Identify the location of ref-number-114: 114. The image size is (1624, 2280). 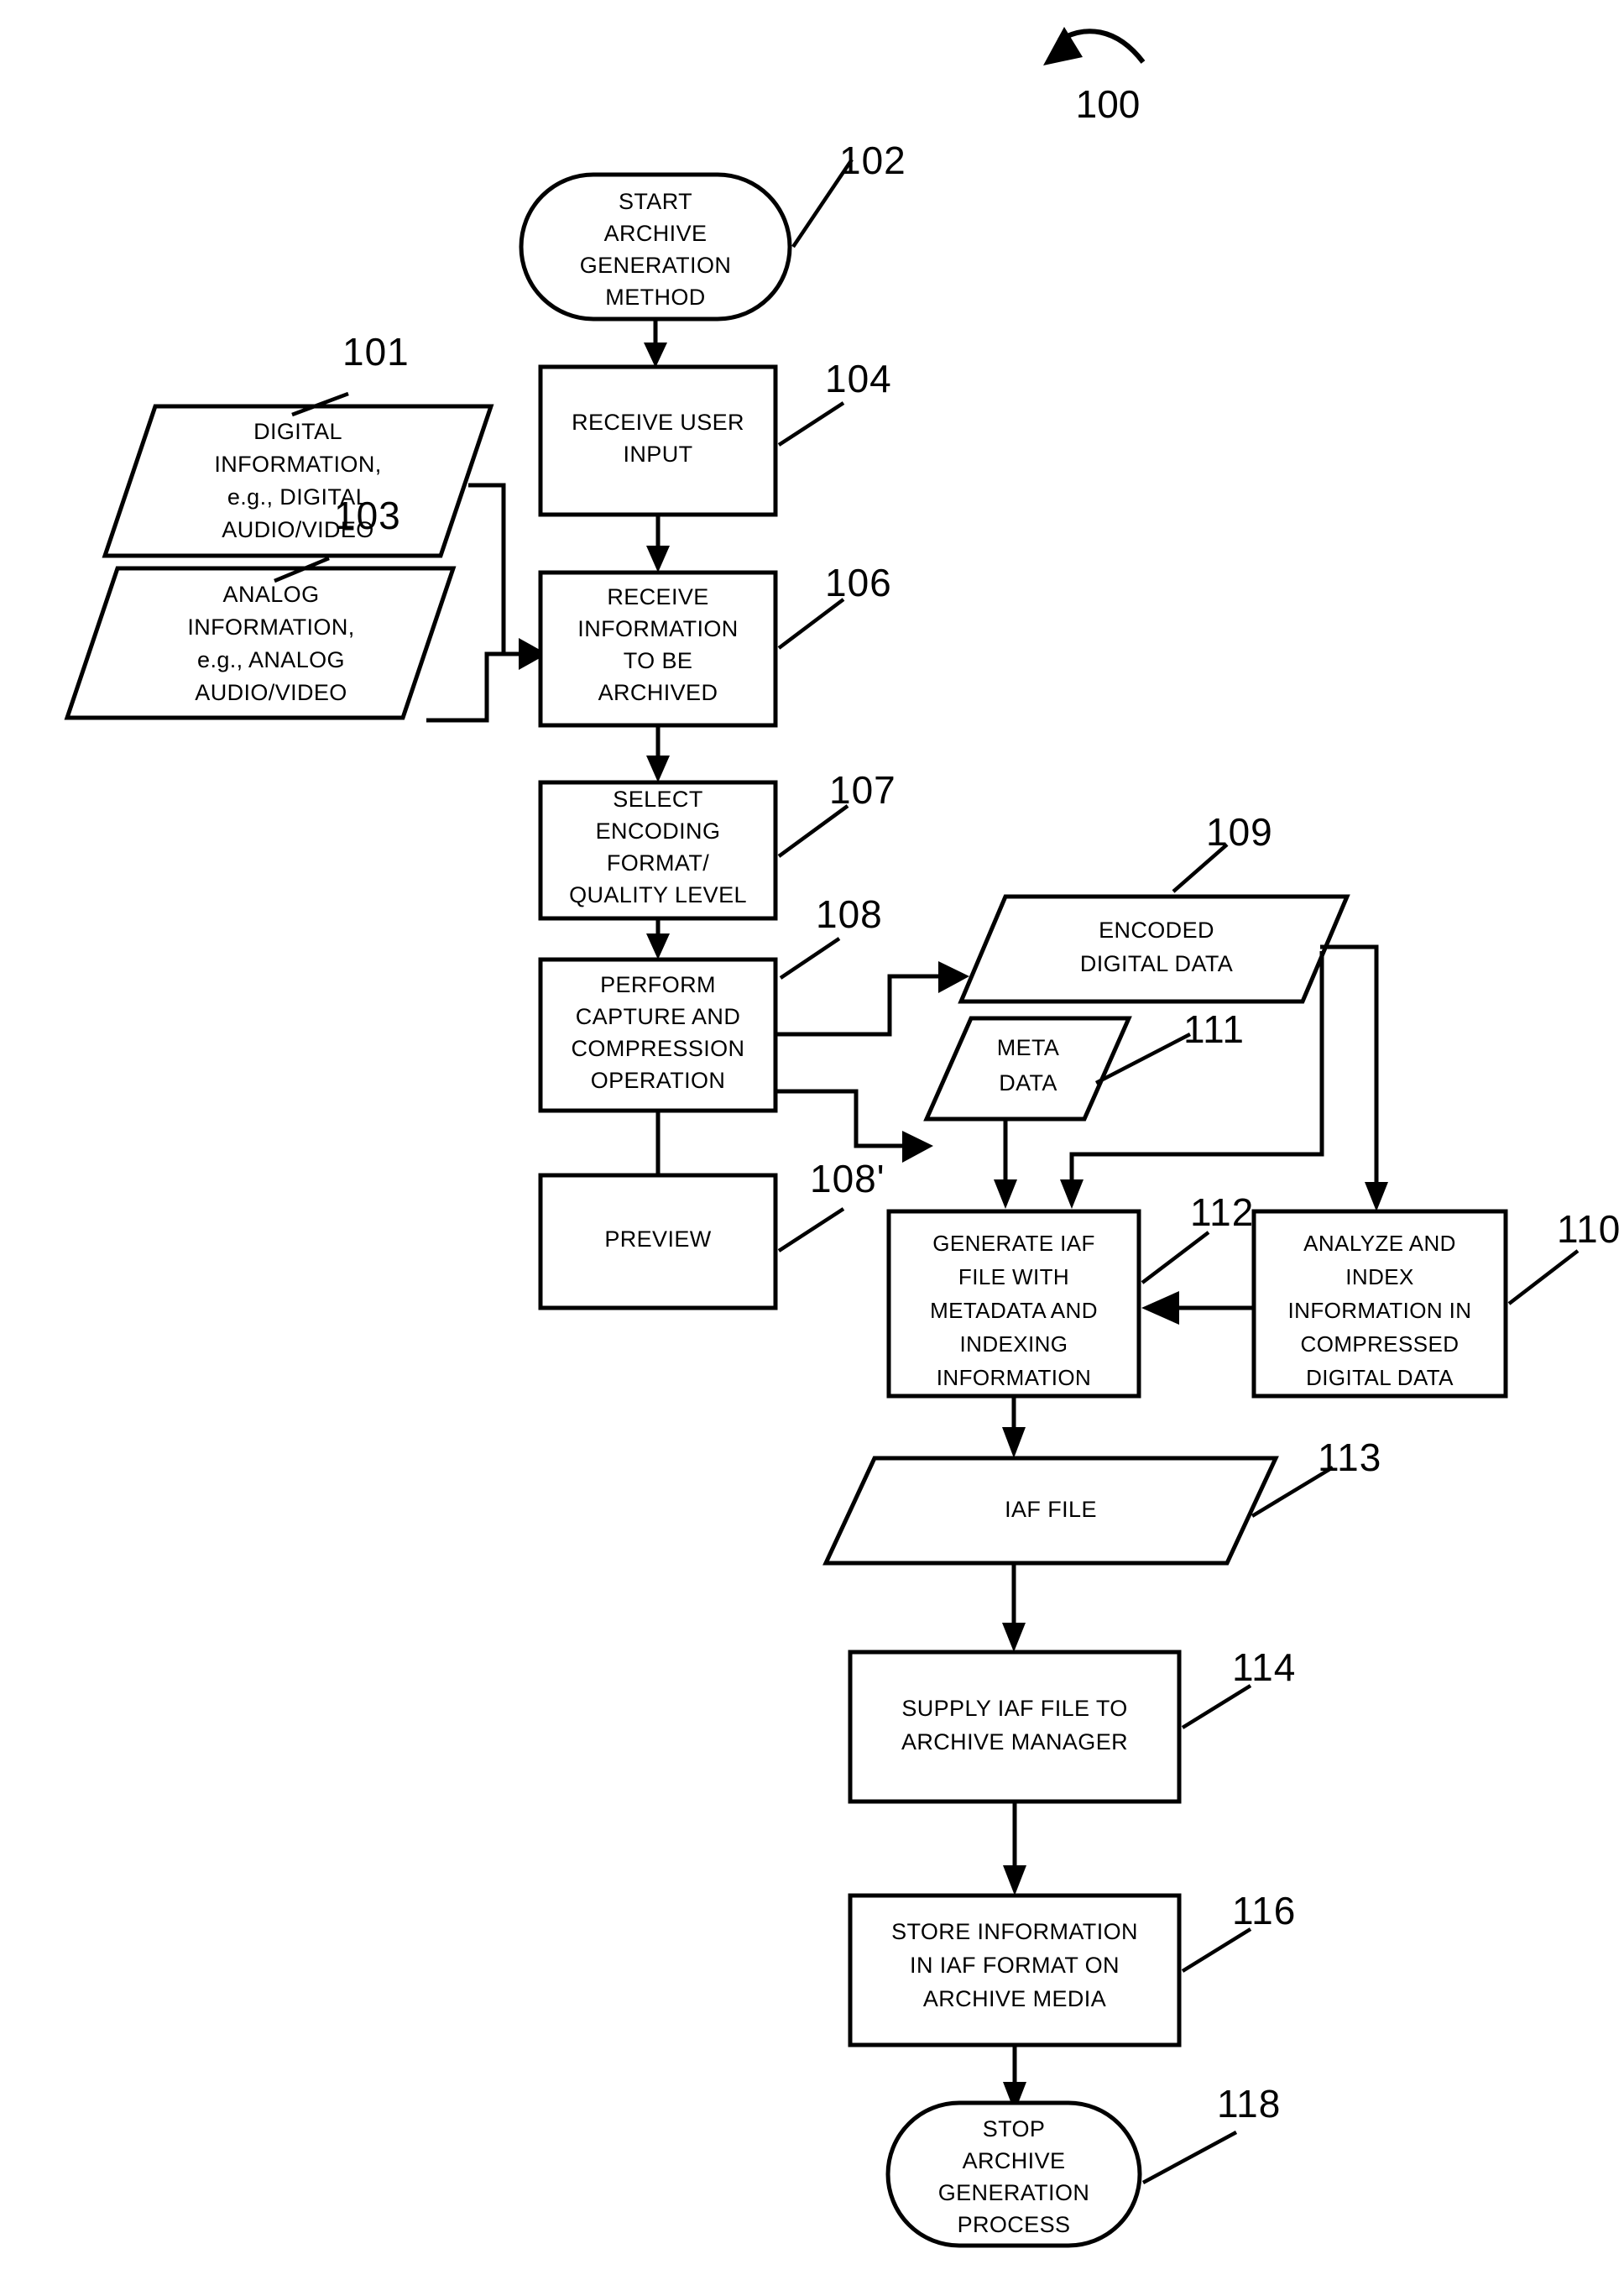
(1264, 1667).